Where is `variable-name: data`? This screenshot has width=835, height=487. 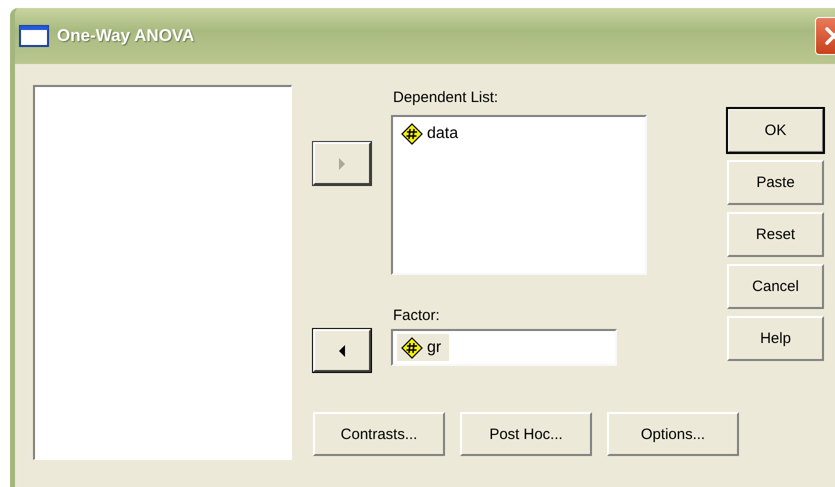
variable-name: data is located at coordinates (442, 134).